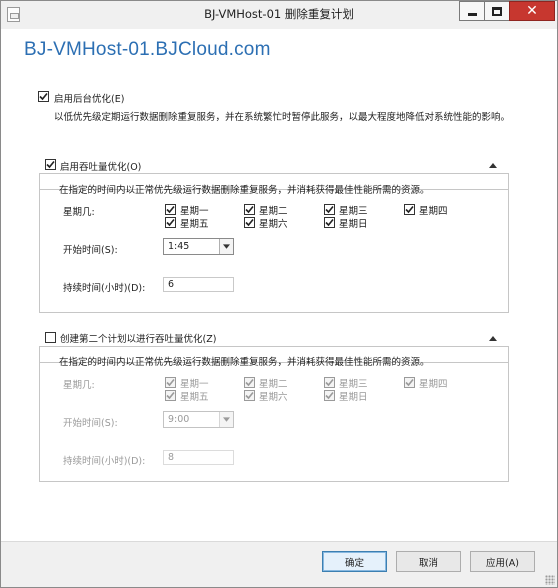  I want to click on second-duration-input: 8, so click(198, 457).